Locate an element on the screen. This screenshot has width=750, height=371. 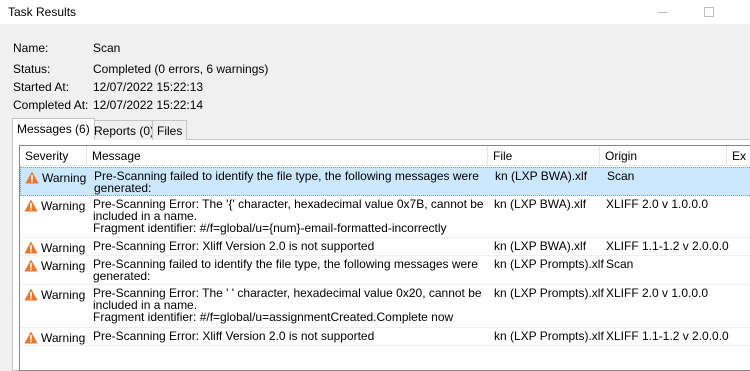
completed-at-label: Completed At: is located at coordinates (51, 105).